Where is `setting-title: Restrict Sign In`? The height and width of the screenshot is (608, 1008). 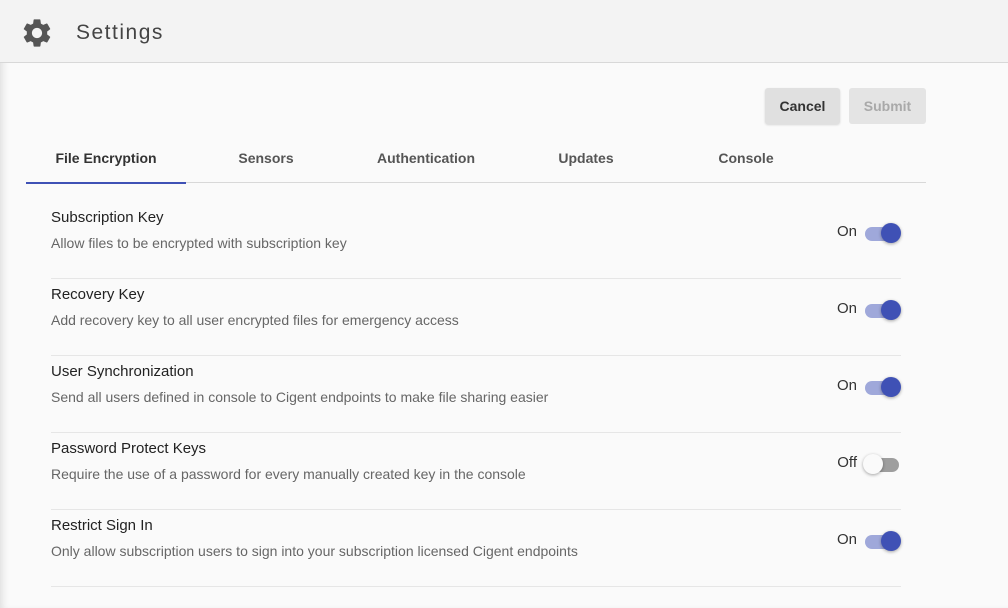
setting-title: Restrict Sign In is located at coordinates (102, 525).